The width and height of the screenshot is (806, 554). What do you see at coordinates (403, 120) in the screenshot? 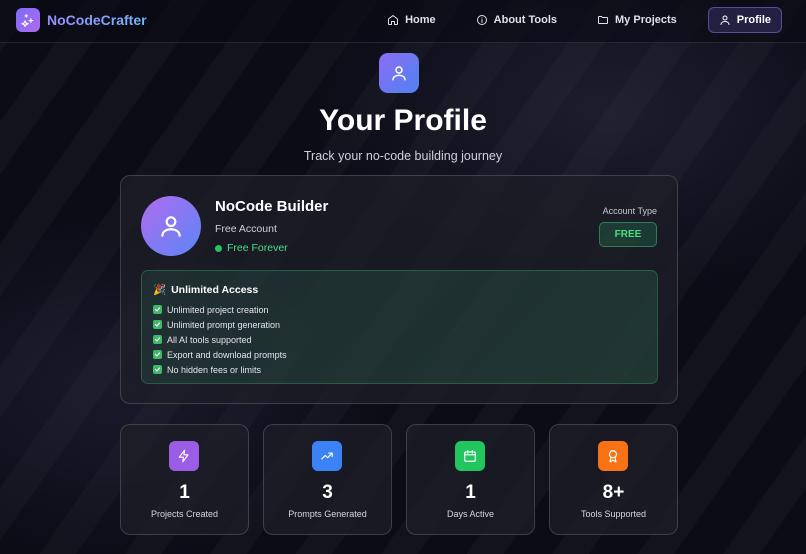
I see `page-title: Your Profile` at bounding box center [403, 120].